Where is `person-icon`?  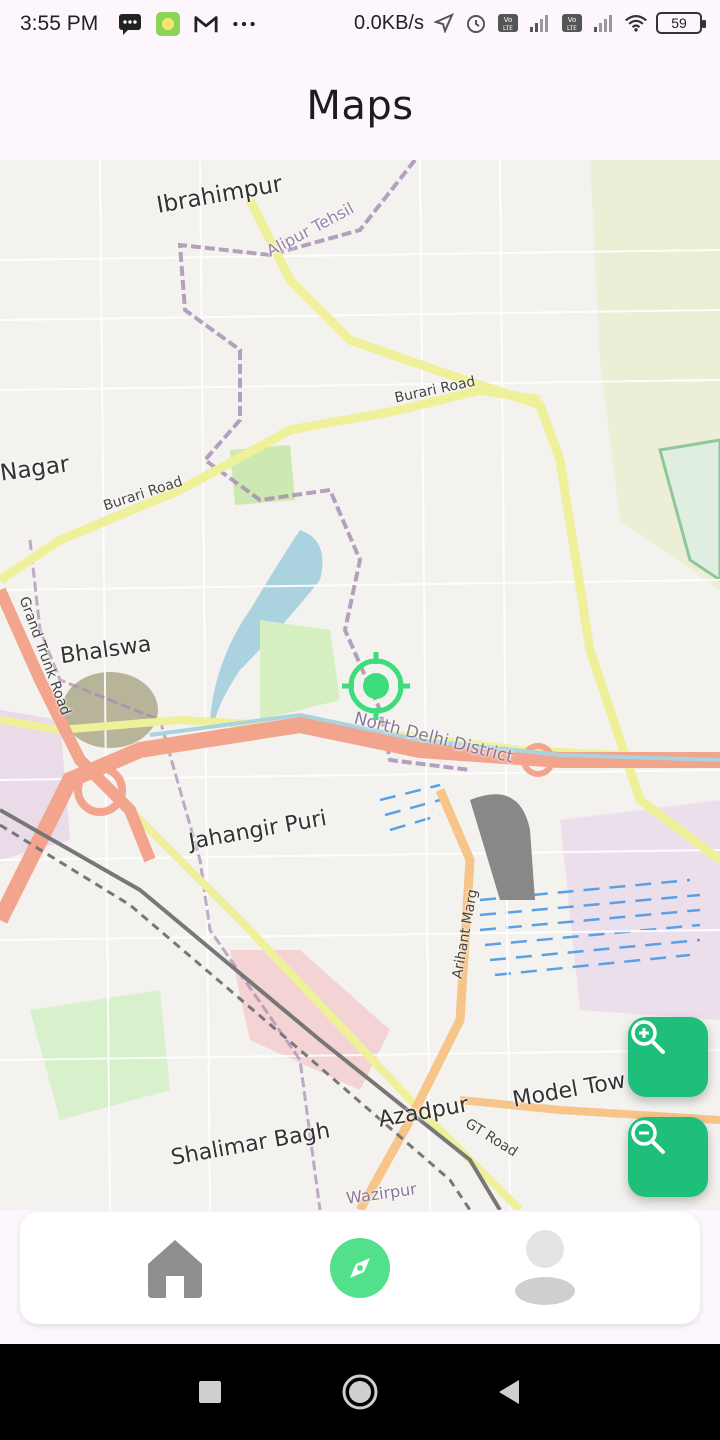
person-icon is located at coordinates (545, 1267).